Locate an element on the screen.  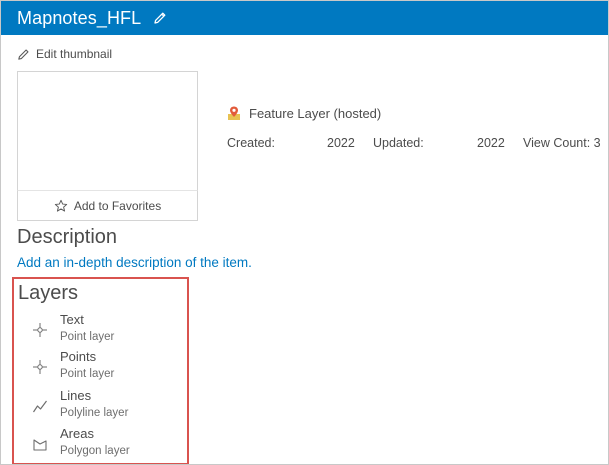
updated-value: 2022 is located at coordinates (491, 143).